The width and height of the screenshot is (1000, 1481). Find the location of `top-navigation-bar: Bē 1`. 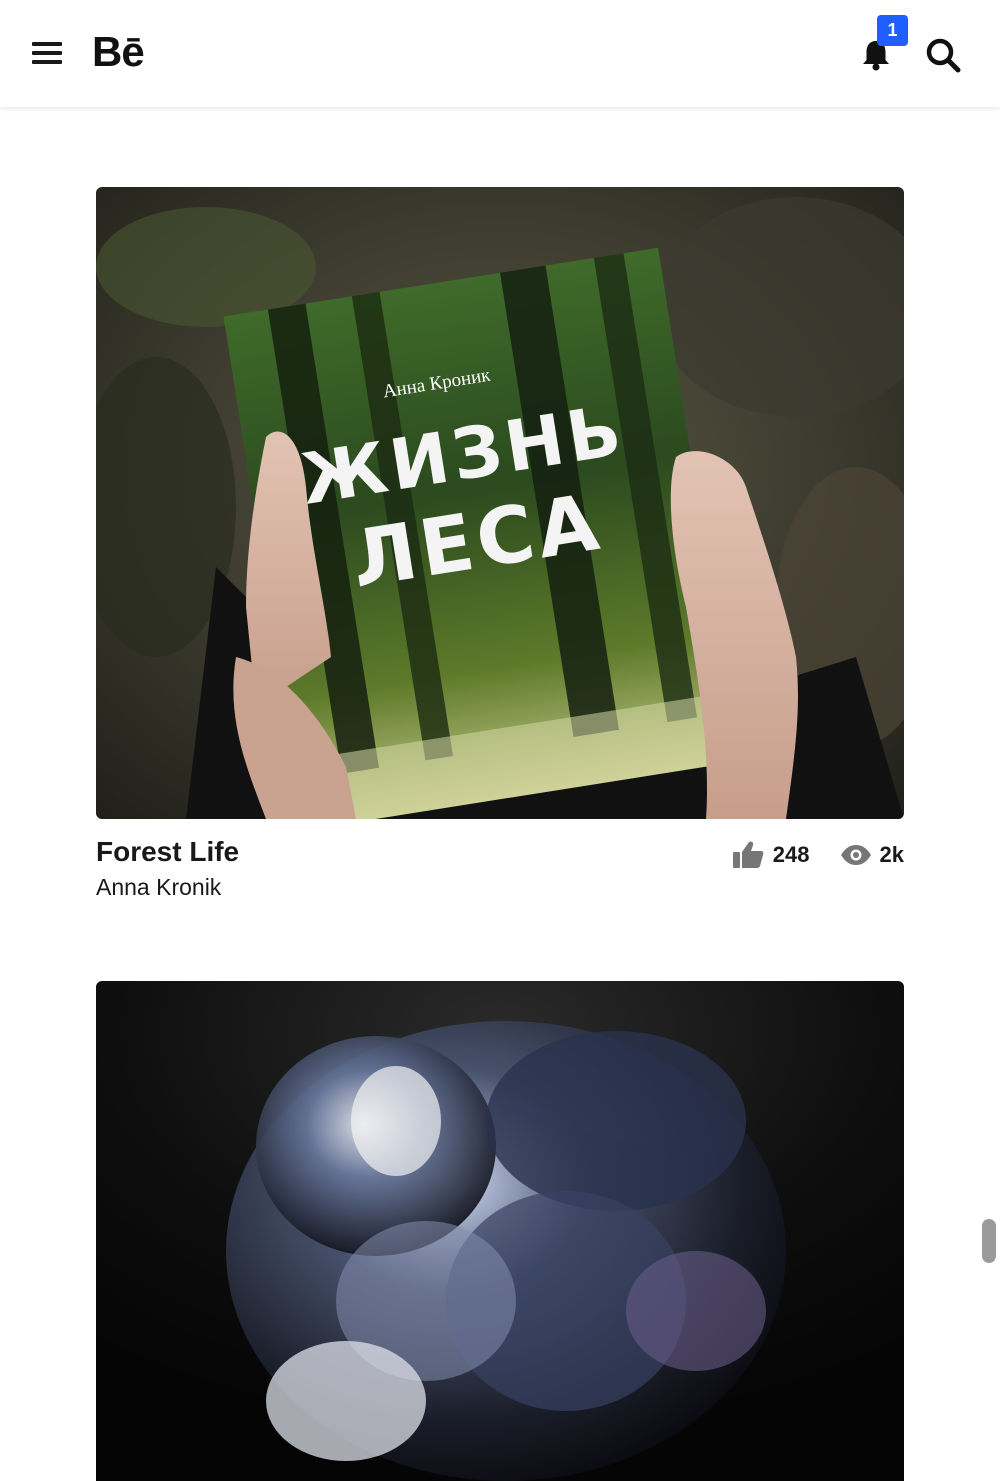

top-navigation-bar: Bē 1 is located at coordinates (500, 53).